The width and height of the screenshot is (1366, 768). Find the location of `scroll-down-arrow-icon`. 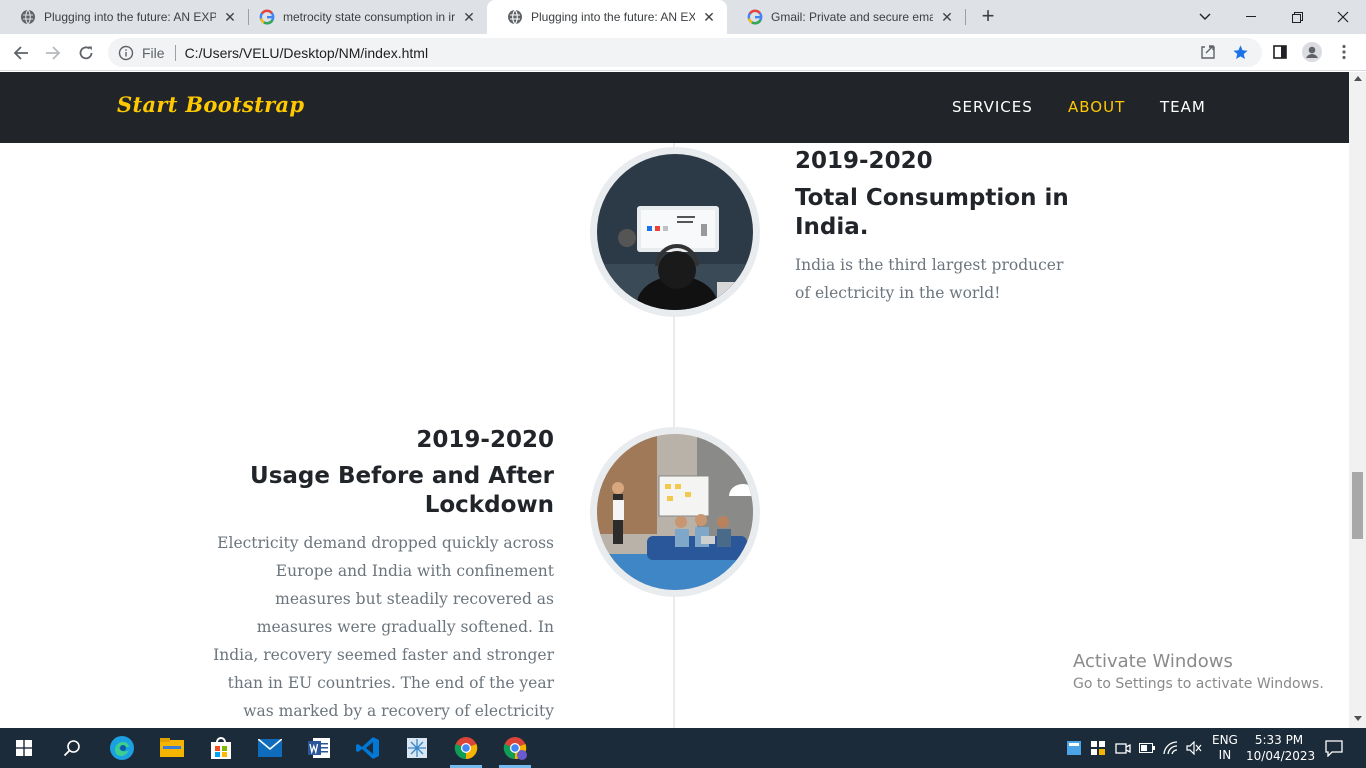

scroll-down-arrow-icon is located at coordinates (1358, 718).